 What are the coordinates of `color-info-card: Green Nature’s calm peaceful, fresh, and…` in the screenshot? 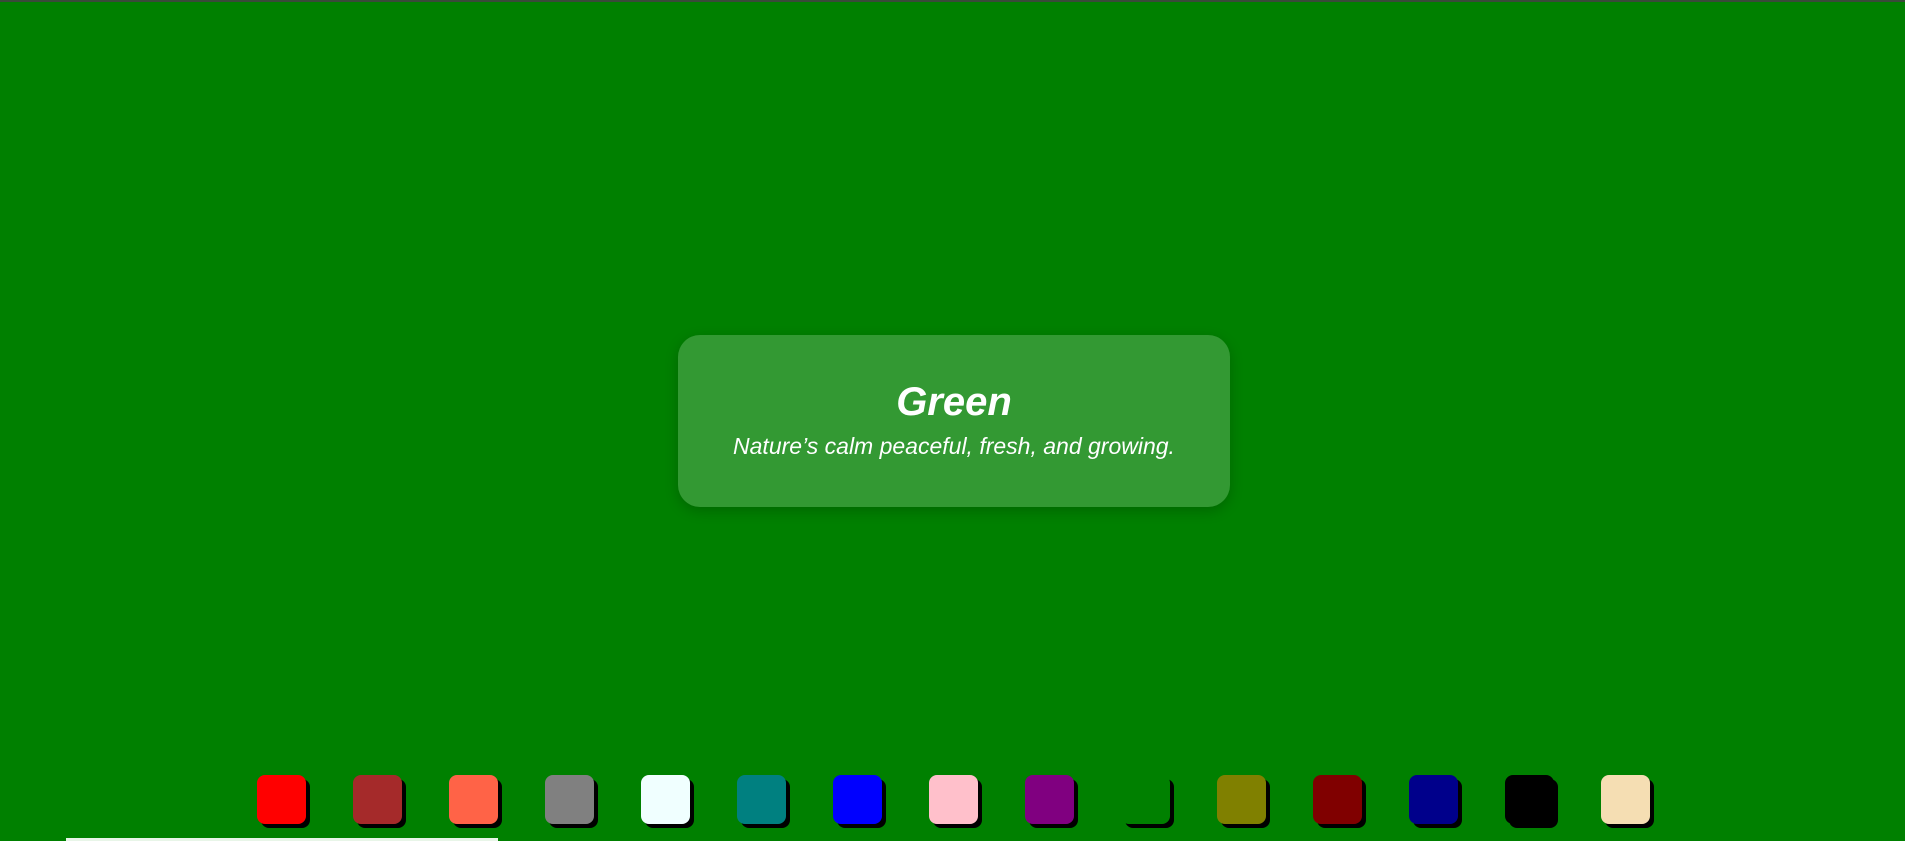 It's located at (954, 421).